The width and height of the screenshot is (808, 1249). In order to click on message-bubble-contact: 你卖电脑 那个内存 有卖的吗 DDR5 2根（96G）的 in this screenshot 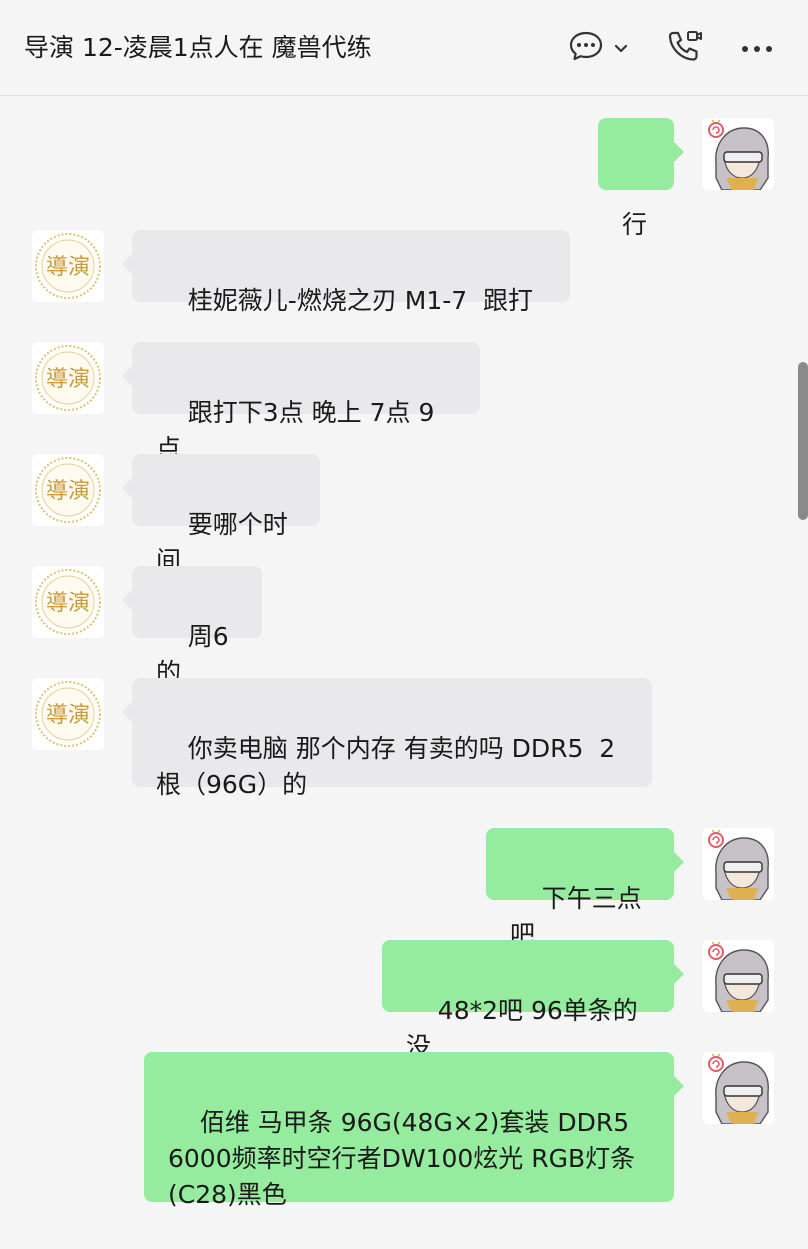, I will do `click(387, 738)`.